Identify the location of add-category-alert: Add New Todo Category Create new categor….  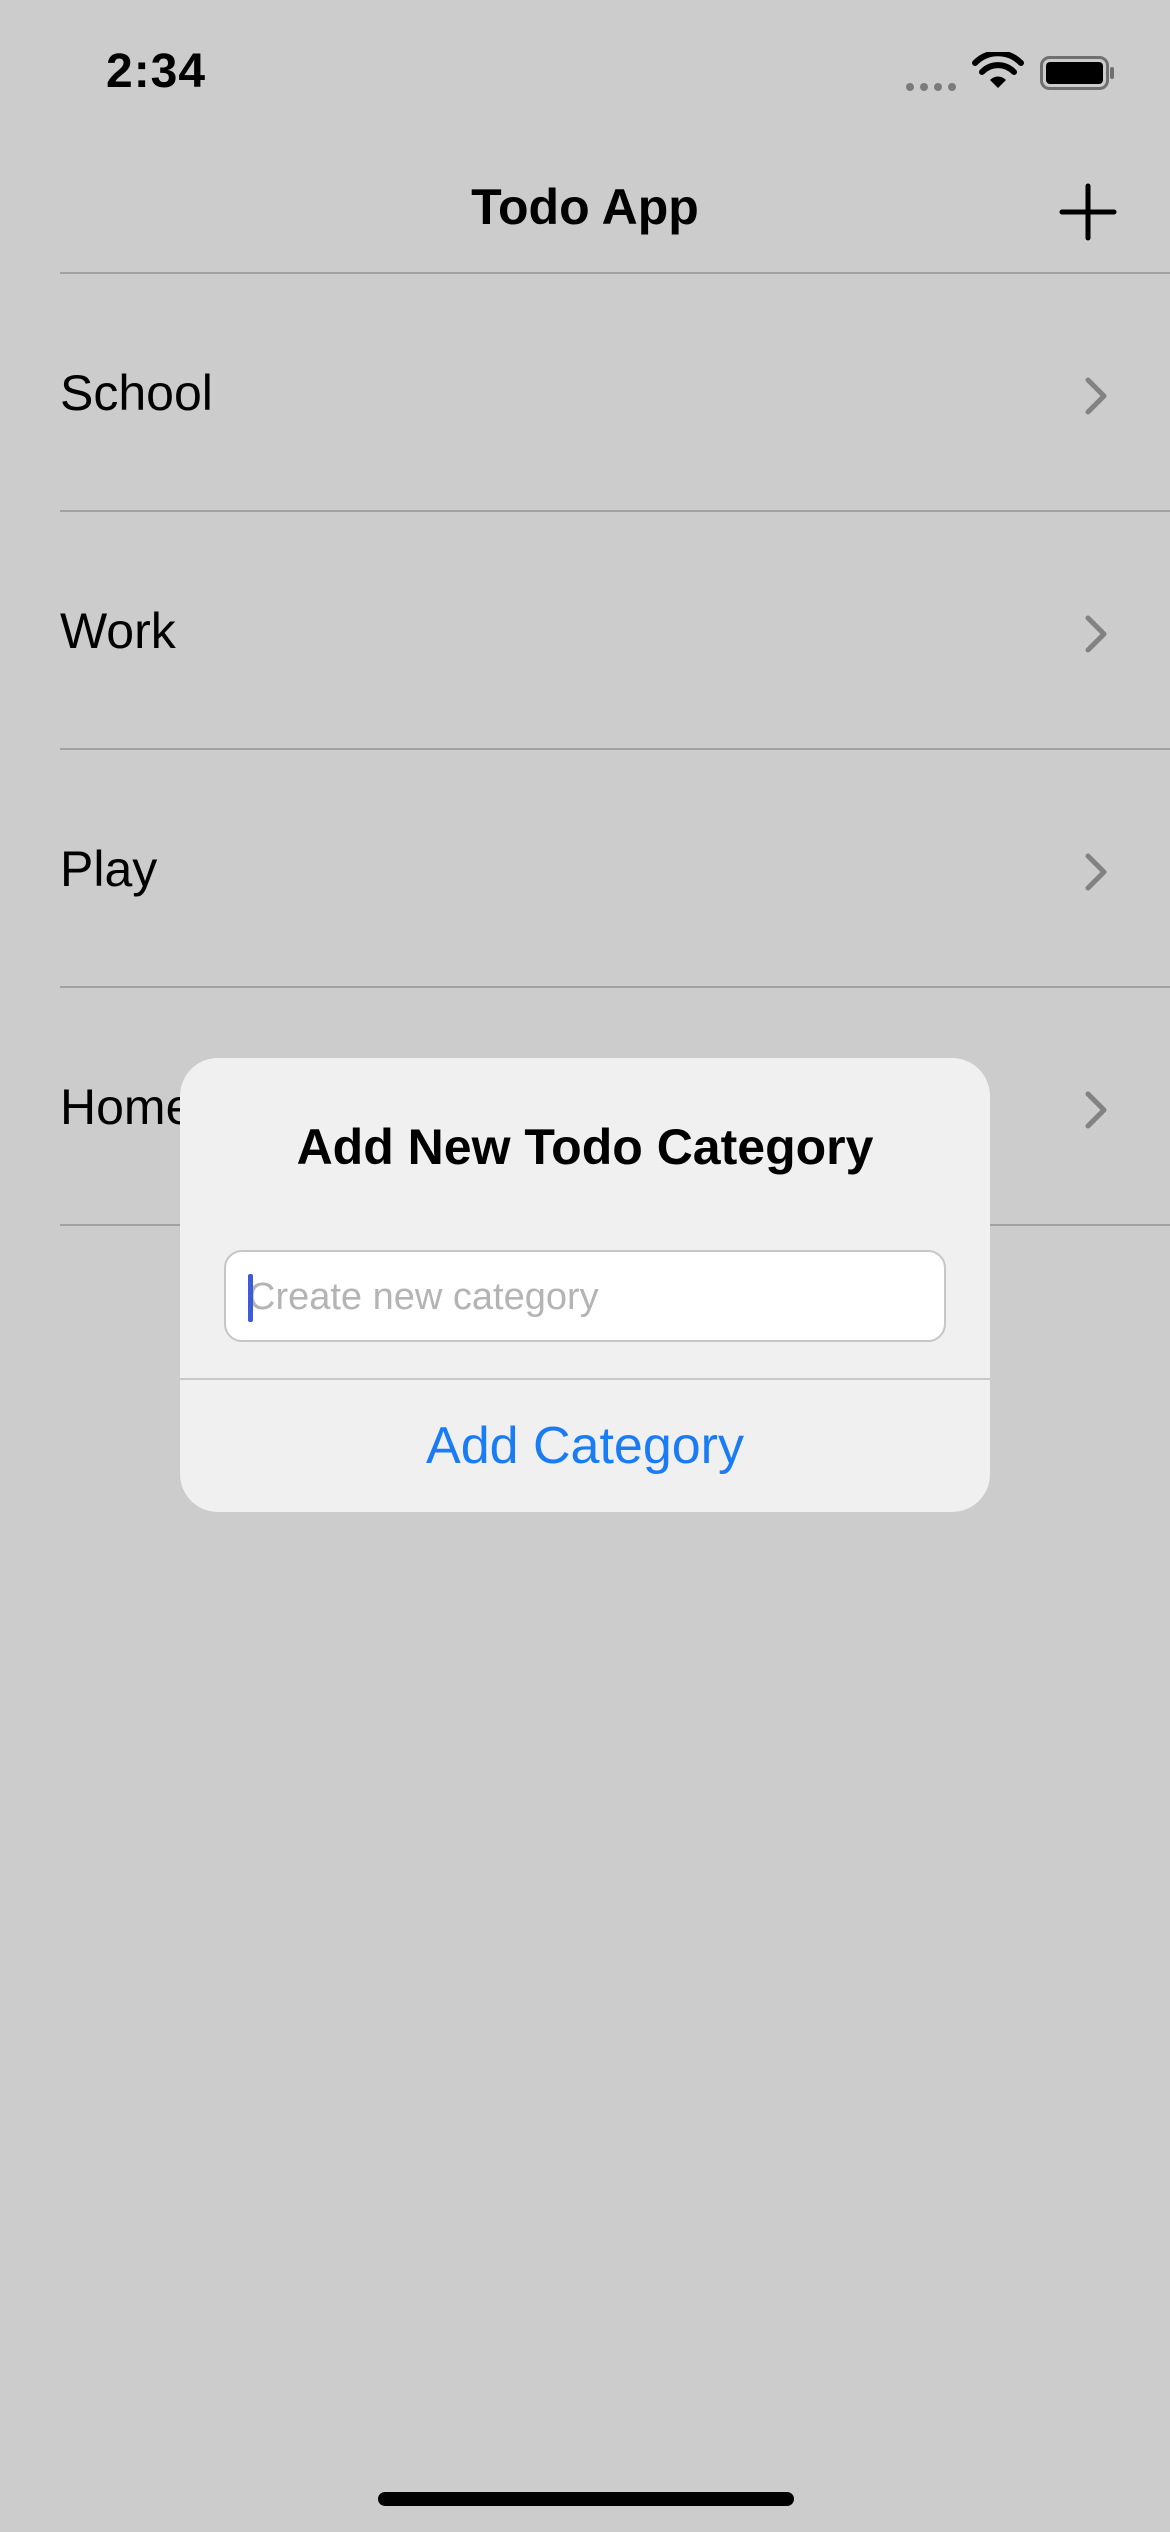
(585, 1285).